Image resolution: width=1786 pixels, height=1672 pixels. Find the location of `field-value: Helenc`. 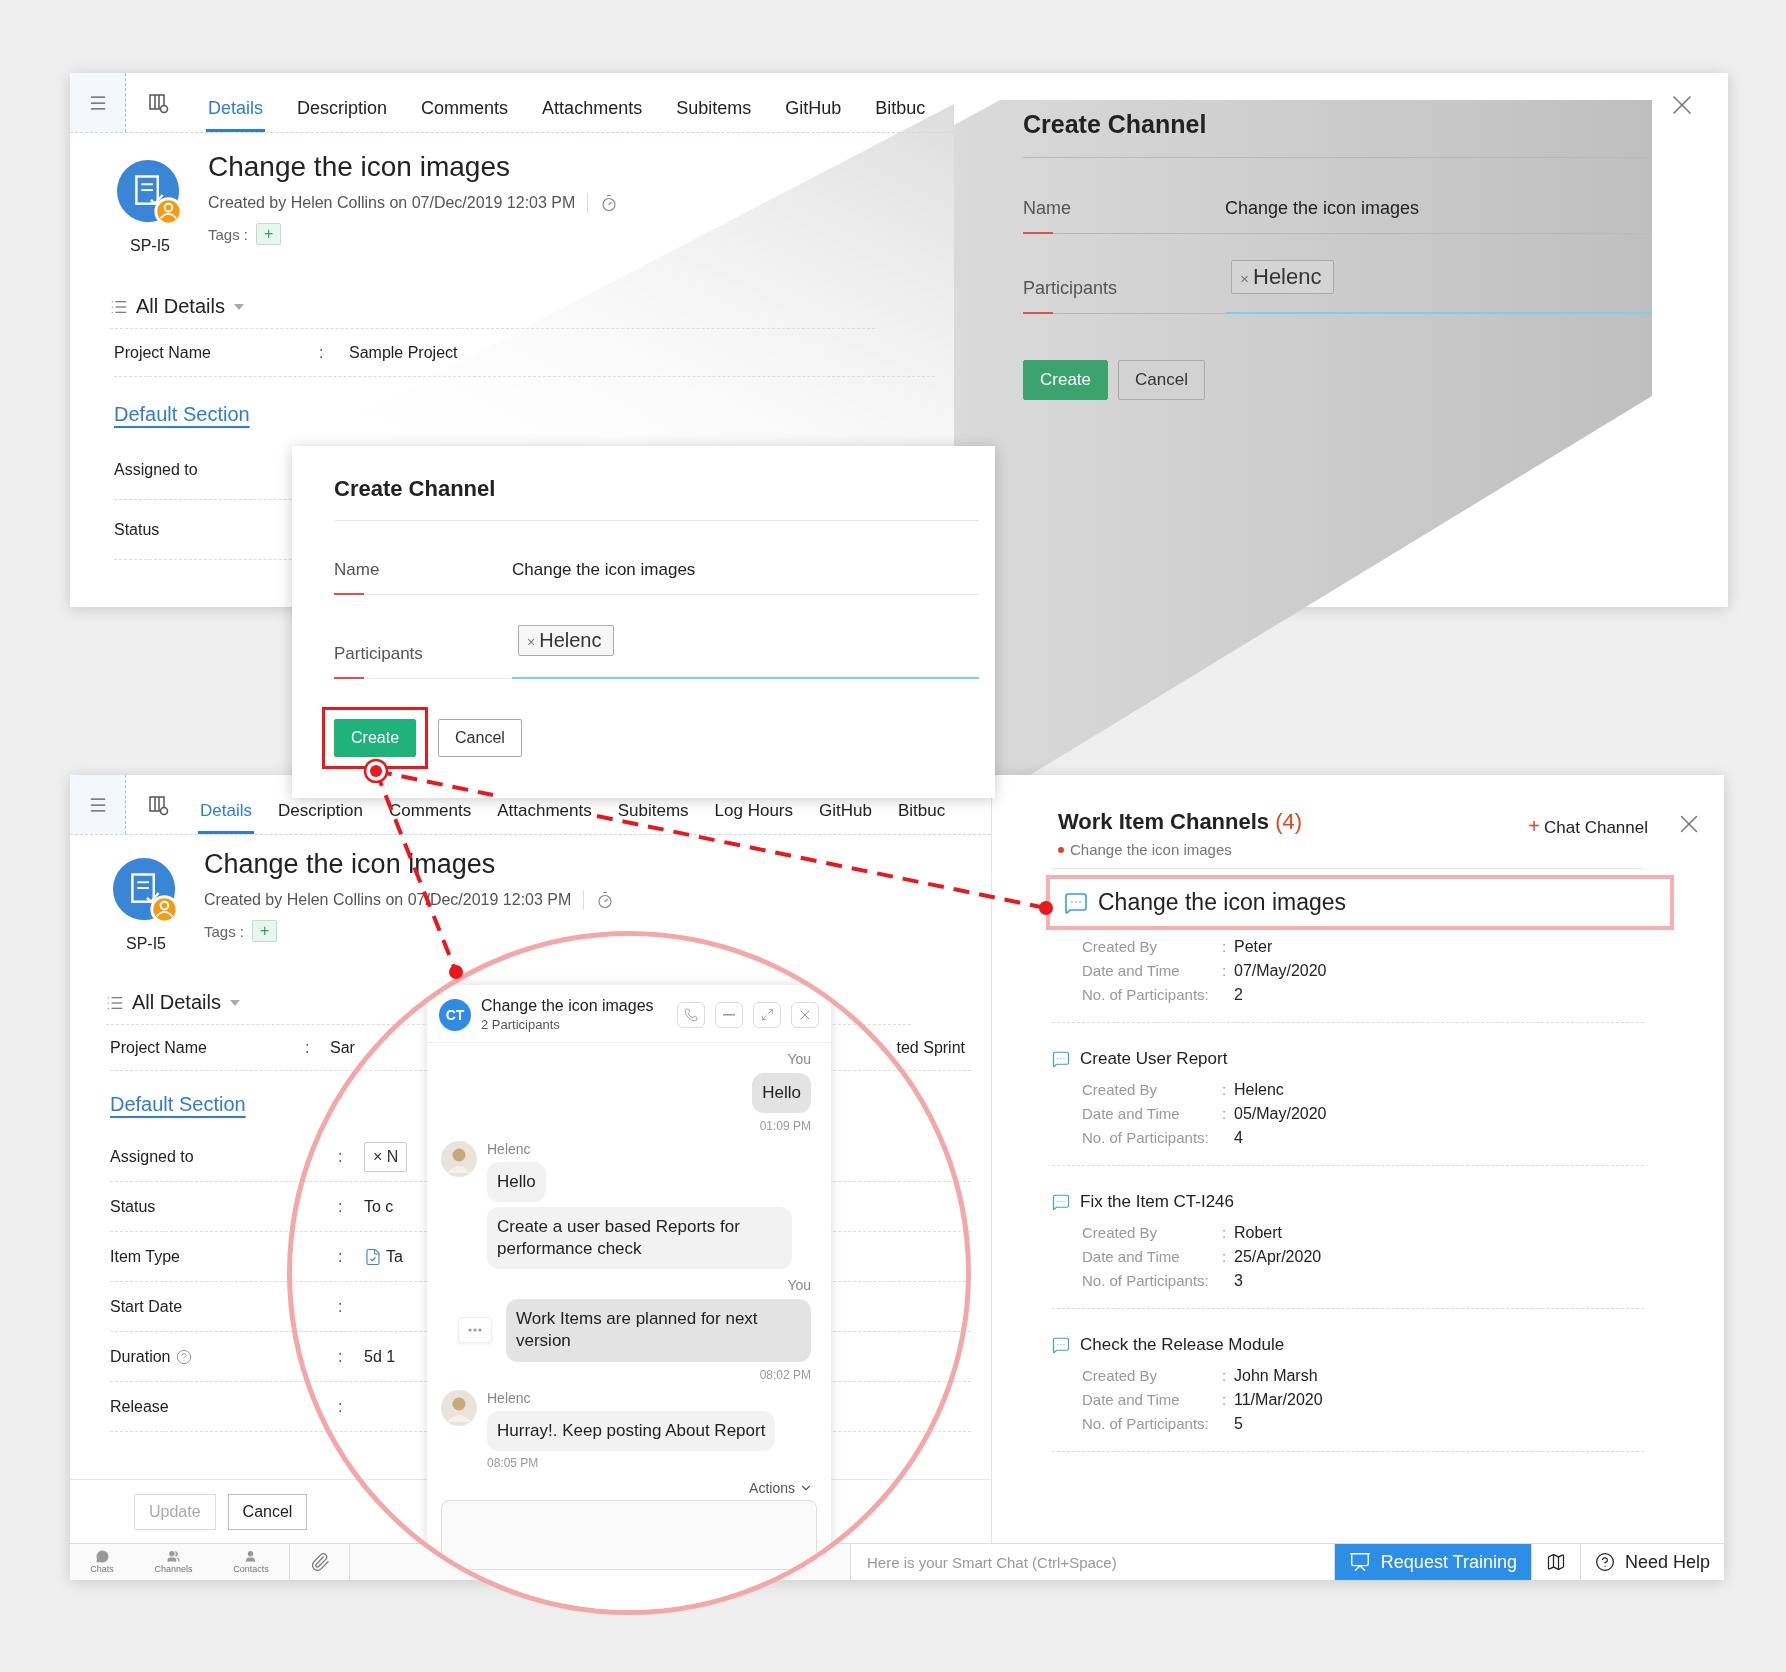

field-value: Helenc is located at coordinates (1259, 1090).